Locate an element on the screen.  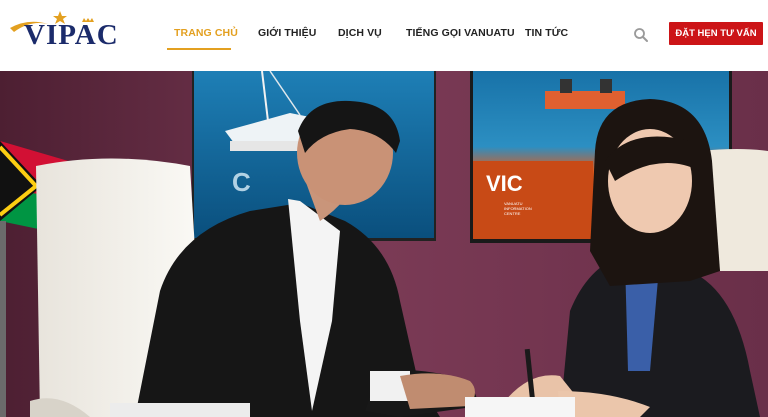
book-consultation-button: ĐẶT HẸN TƯ VẤN is located at coordinates (716, 33).